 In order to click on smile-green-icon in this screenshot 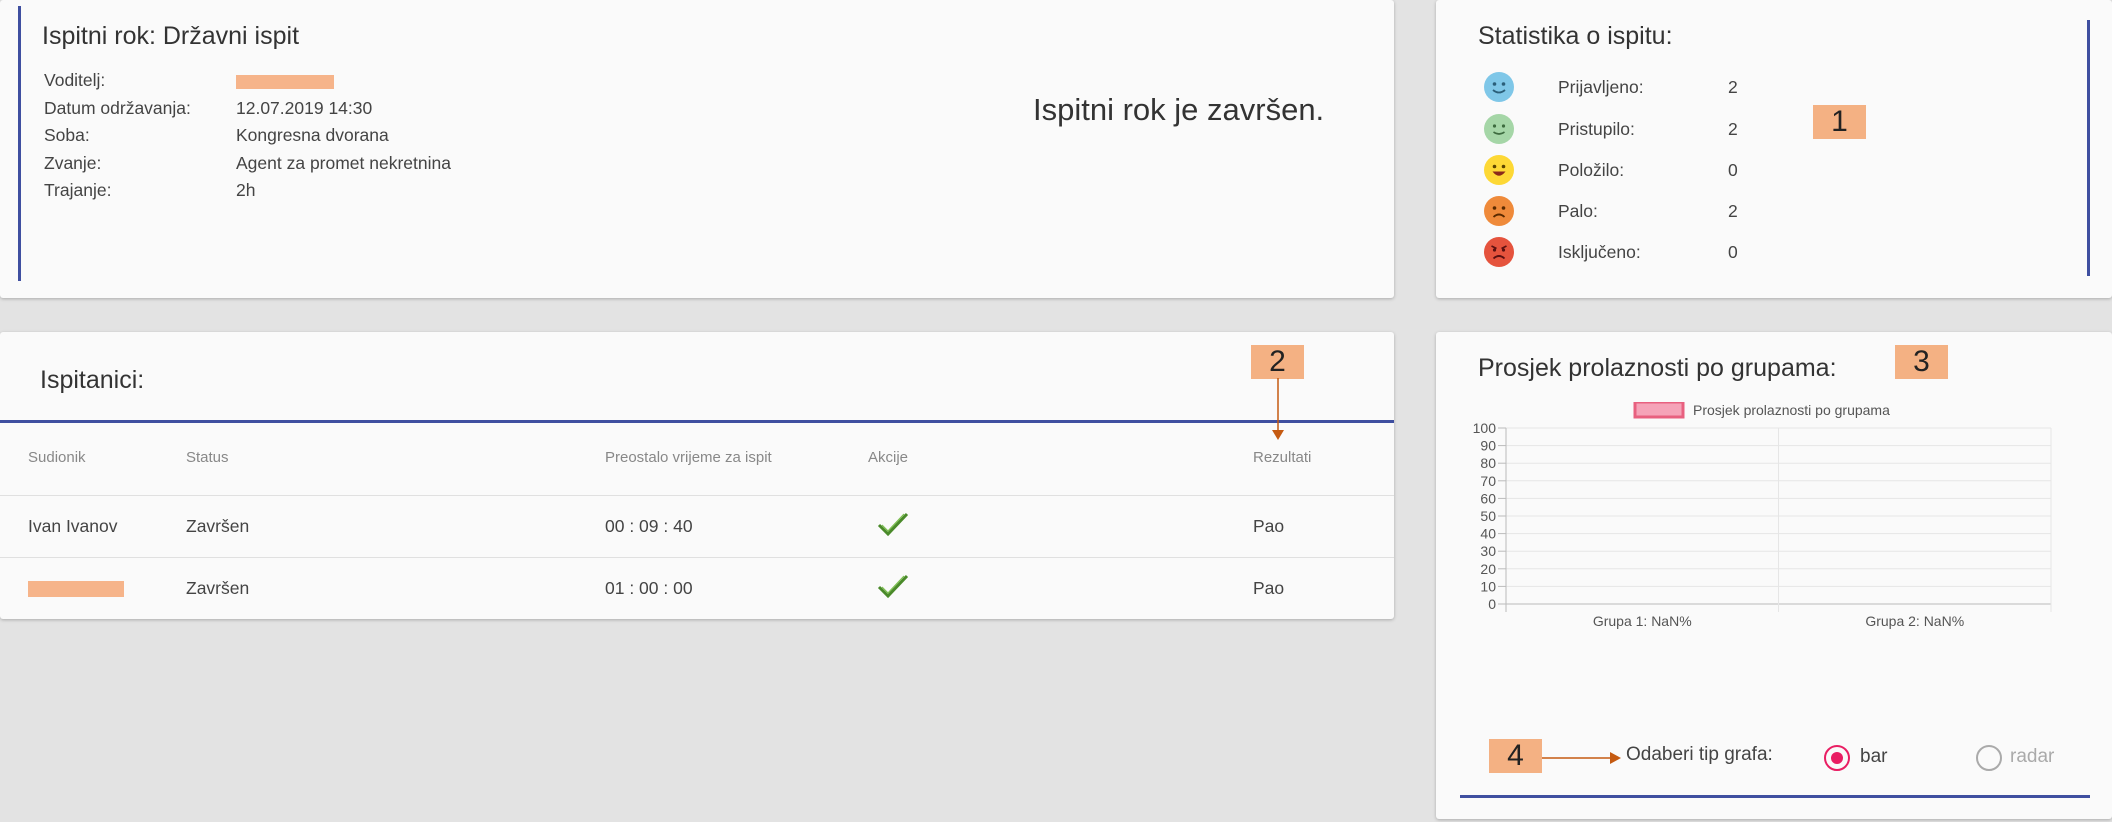, I will do `click(1499, 129)`.